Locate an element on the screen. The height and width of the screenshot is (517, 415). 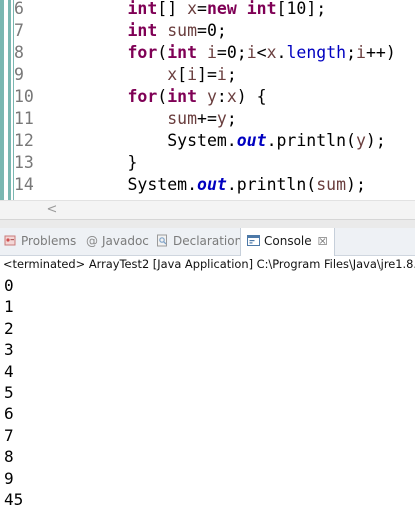
horizontal-scrollbar: < is located at coordinates (207, 209).